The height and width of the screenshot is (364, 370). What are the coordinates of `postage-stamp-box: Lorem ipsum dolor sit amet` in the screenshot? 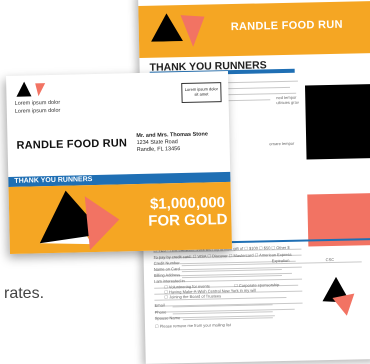 It's located at (201, 93).